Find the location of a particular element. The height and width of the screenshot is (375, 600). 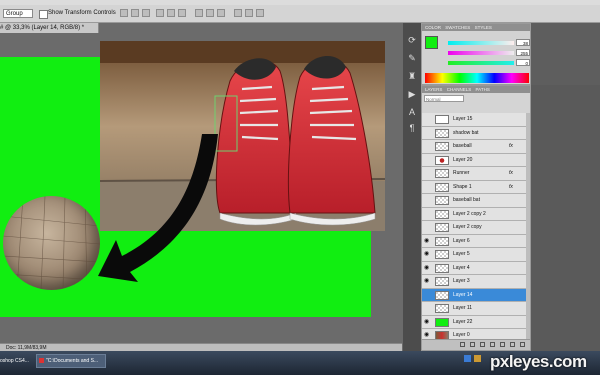

layer-row: Layer 15 is located at coordinates (474, 120).